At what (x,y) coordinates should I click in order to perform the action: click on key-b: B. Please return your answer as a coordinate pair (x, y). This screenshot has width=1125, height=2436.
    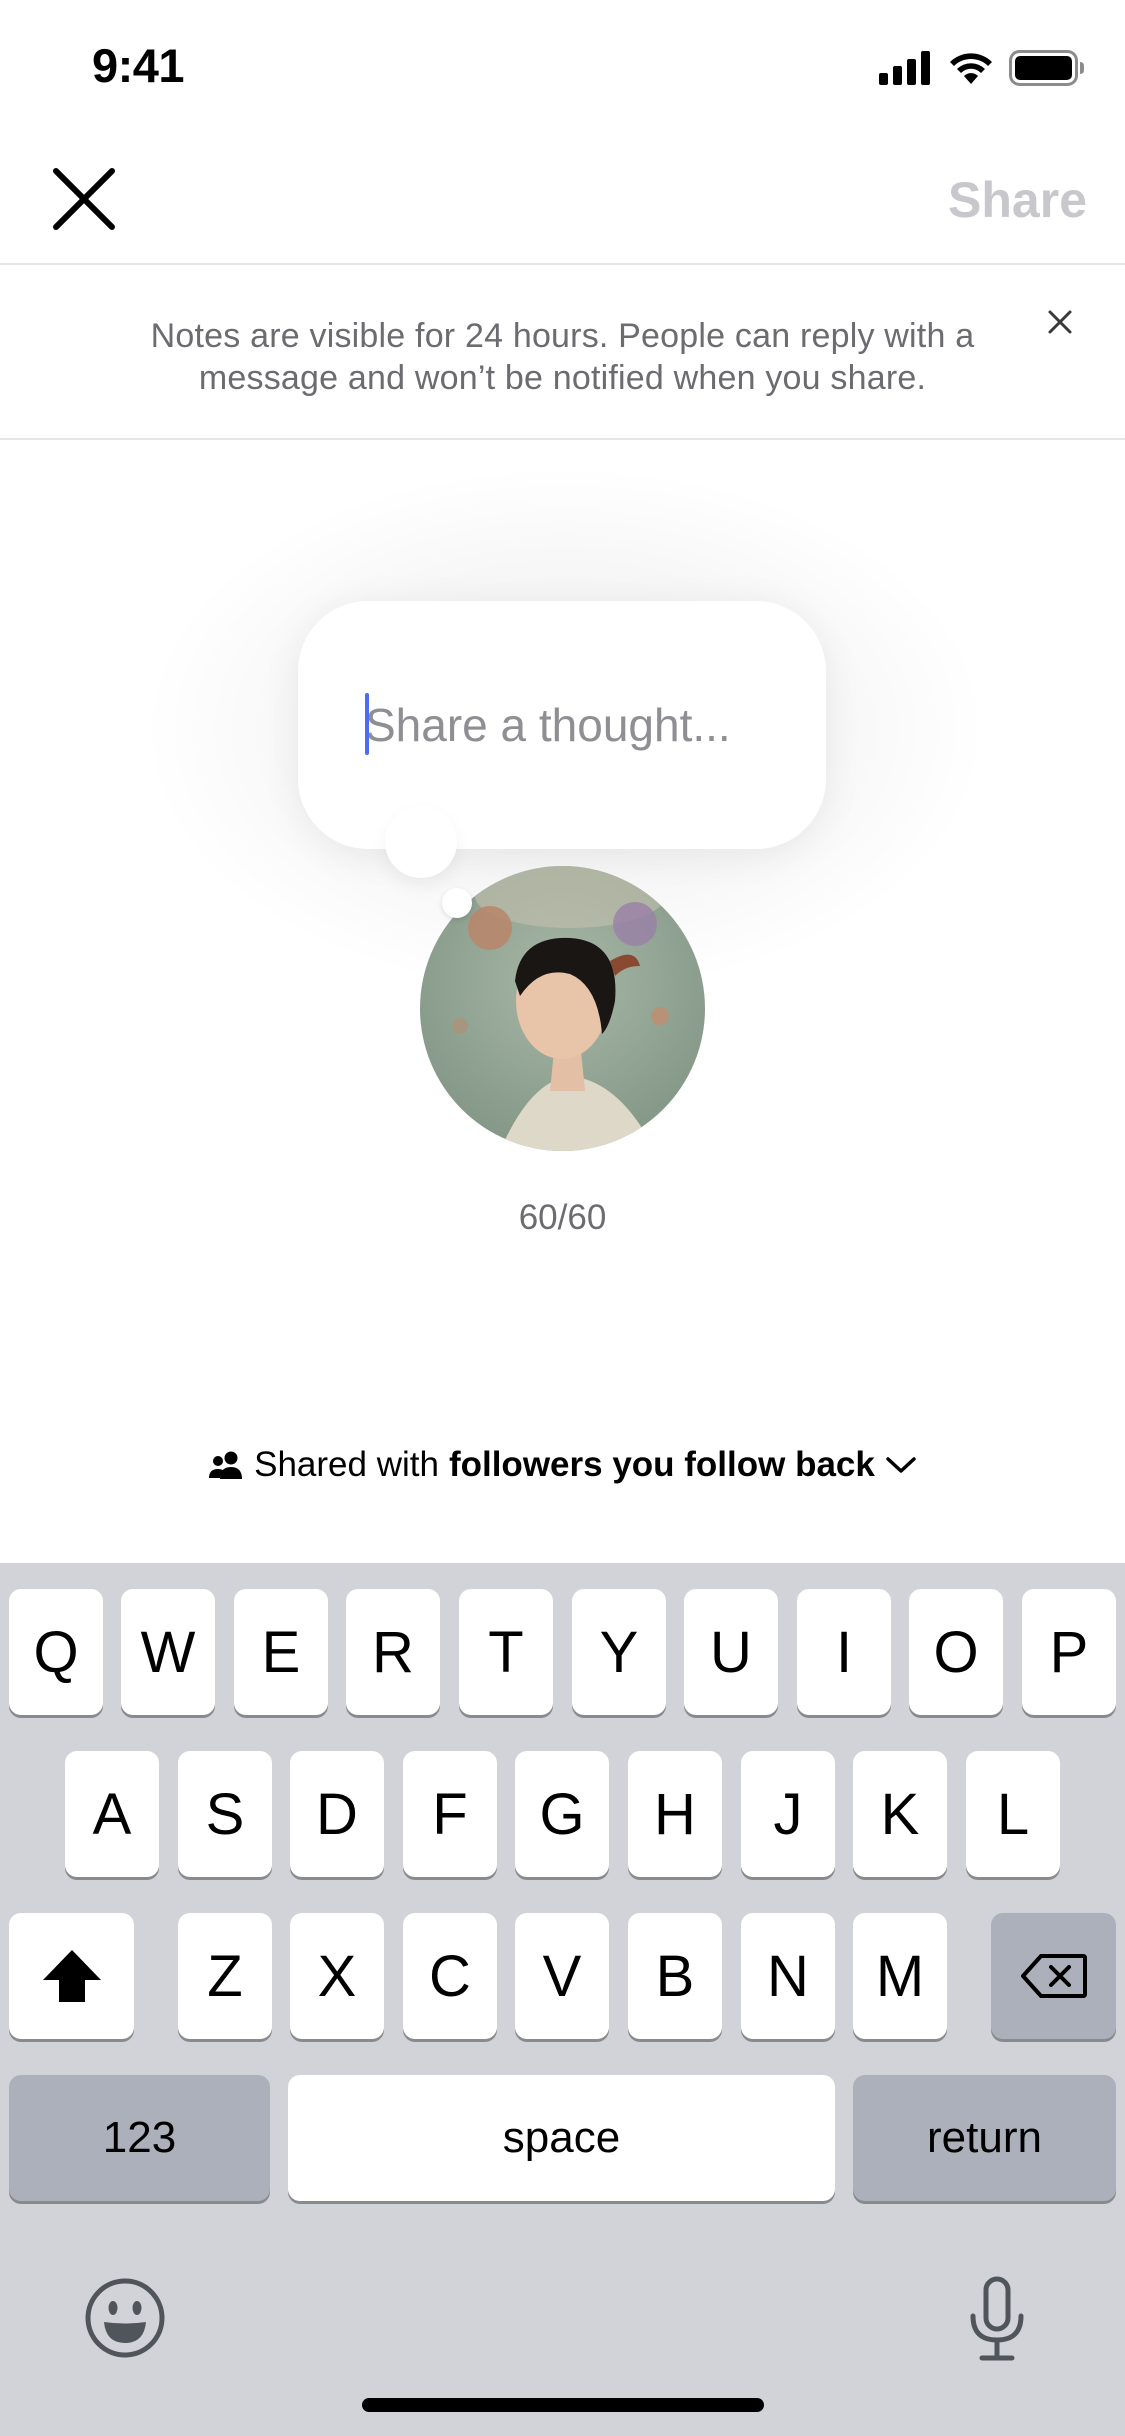
    Looking at the image, I should click on (675, 1976).